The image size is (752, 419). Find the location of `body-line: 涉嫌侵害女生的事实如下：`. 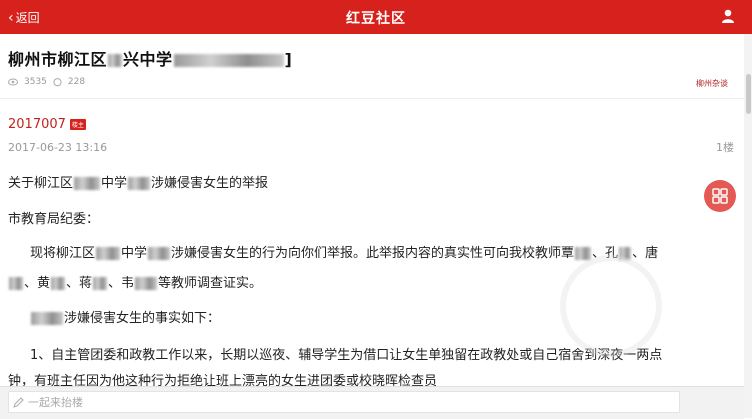

body-line: 涉嫌侵害女生的事实如下： is located at coordinates (125, 316).